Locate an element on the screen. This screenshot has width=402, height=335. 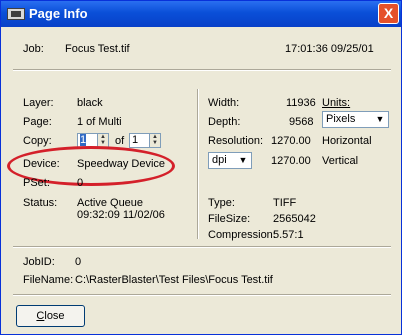
resolution-vertical-label: Vertical is located at coordinates (340, 161).